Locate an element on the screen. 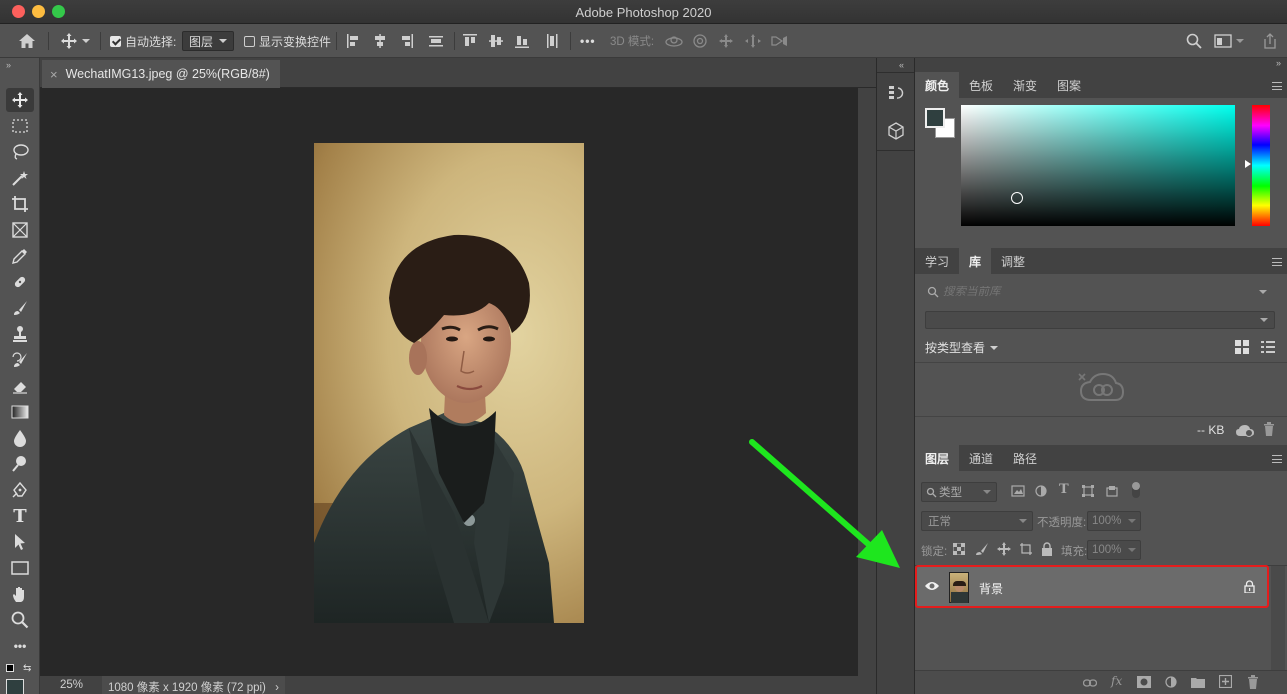 The image size is (1287, 694). fill-input: 100% is located at coordinates (1114, 550).